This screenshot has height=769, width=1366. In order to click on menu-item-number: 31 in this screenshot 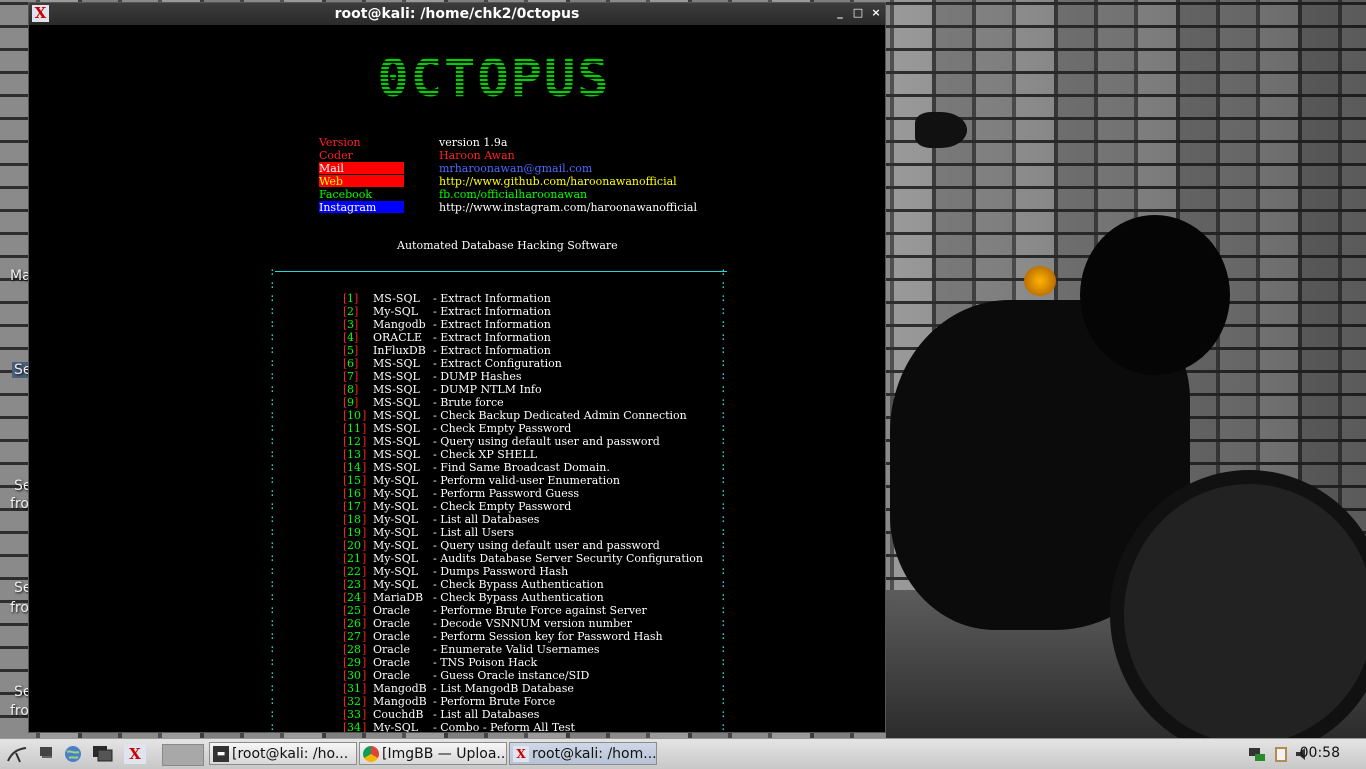, I will do `click(354, 688)`.